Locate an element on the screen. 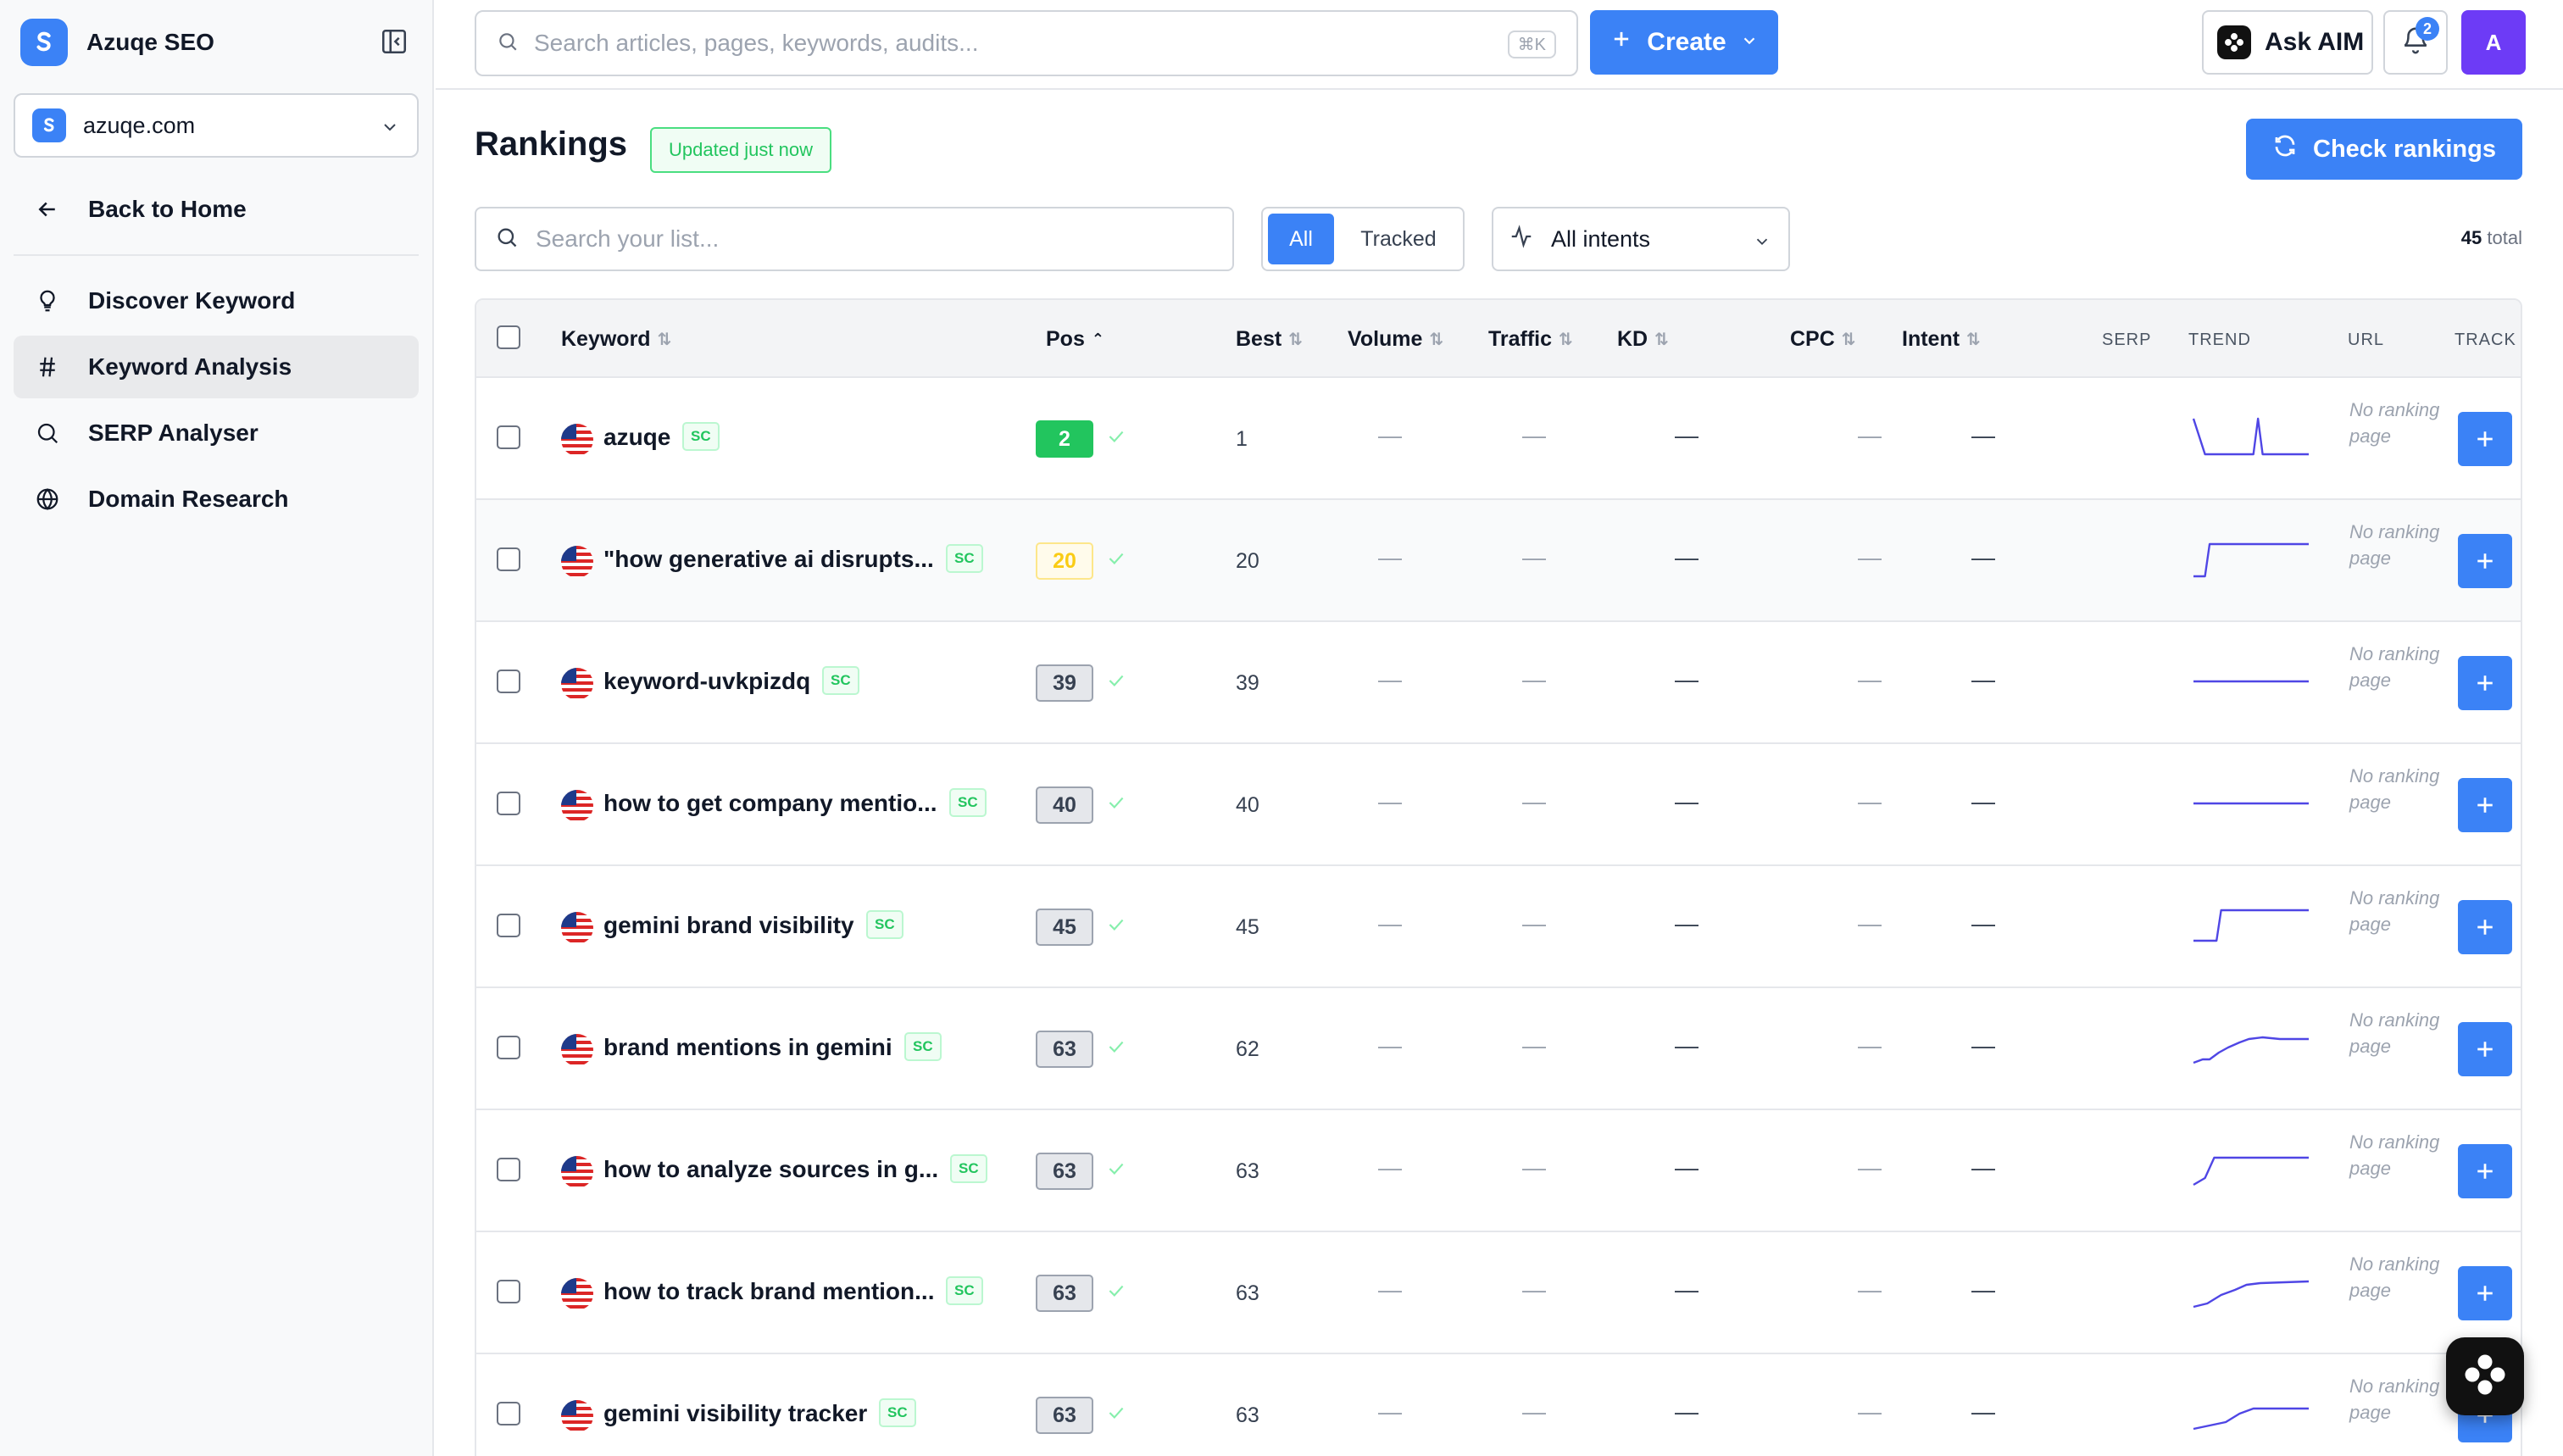  sidebar-item-domain-research: Domain Research is located at coordinates (216, 500).